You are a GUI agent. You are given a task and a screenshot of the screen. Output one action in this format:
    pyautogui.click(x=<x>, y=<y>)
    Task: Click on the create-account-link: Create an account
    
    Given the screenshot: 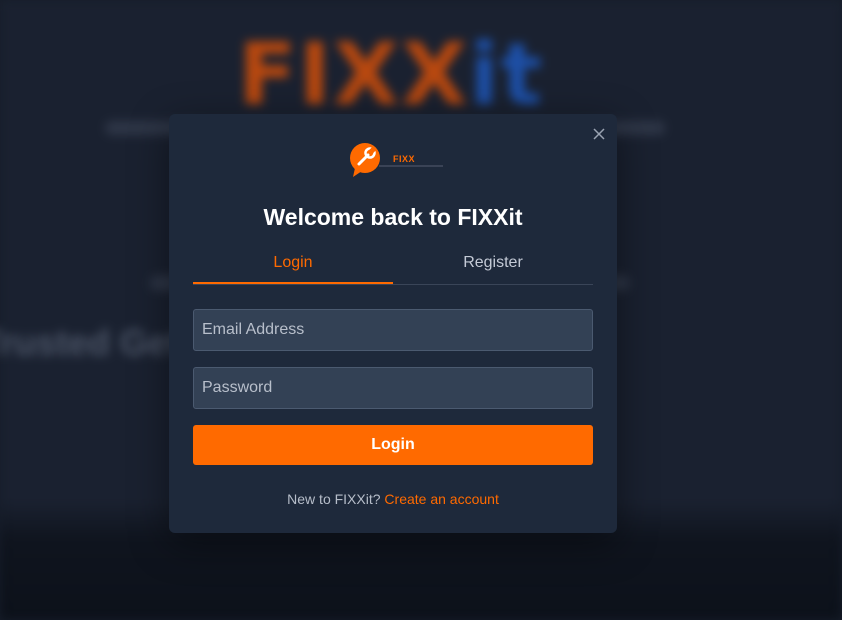 What is the action you would take?
    pyautogui.click(x=441, y=499)
    